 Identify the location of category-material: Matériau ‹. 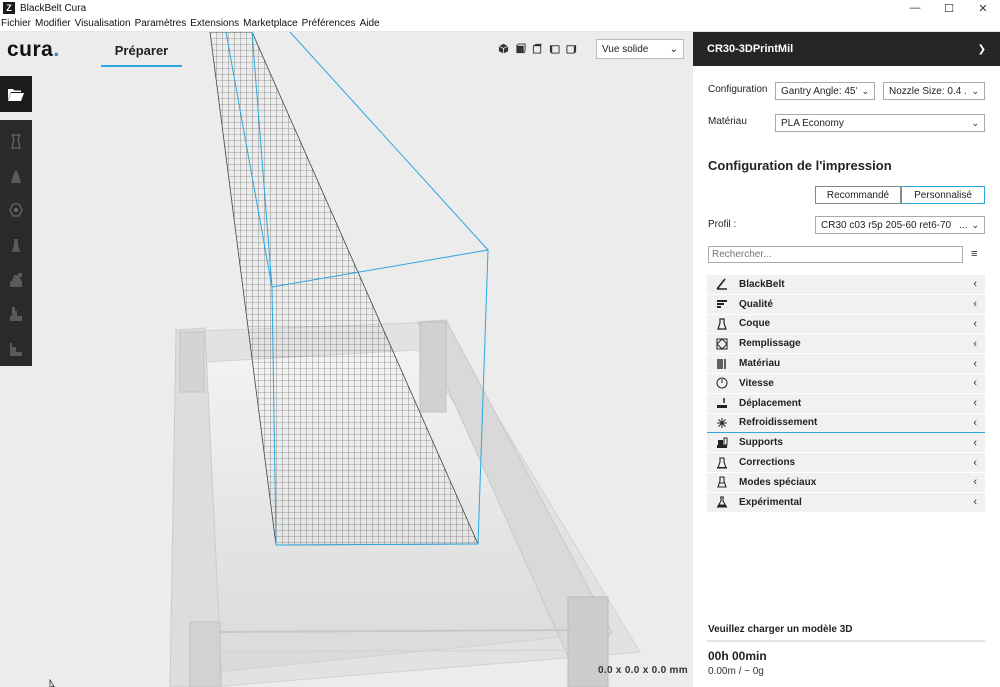
(846, 364).